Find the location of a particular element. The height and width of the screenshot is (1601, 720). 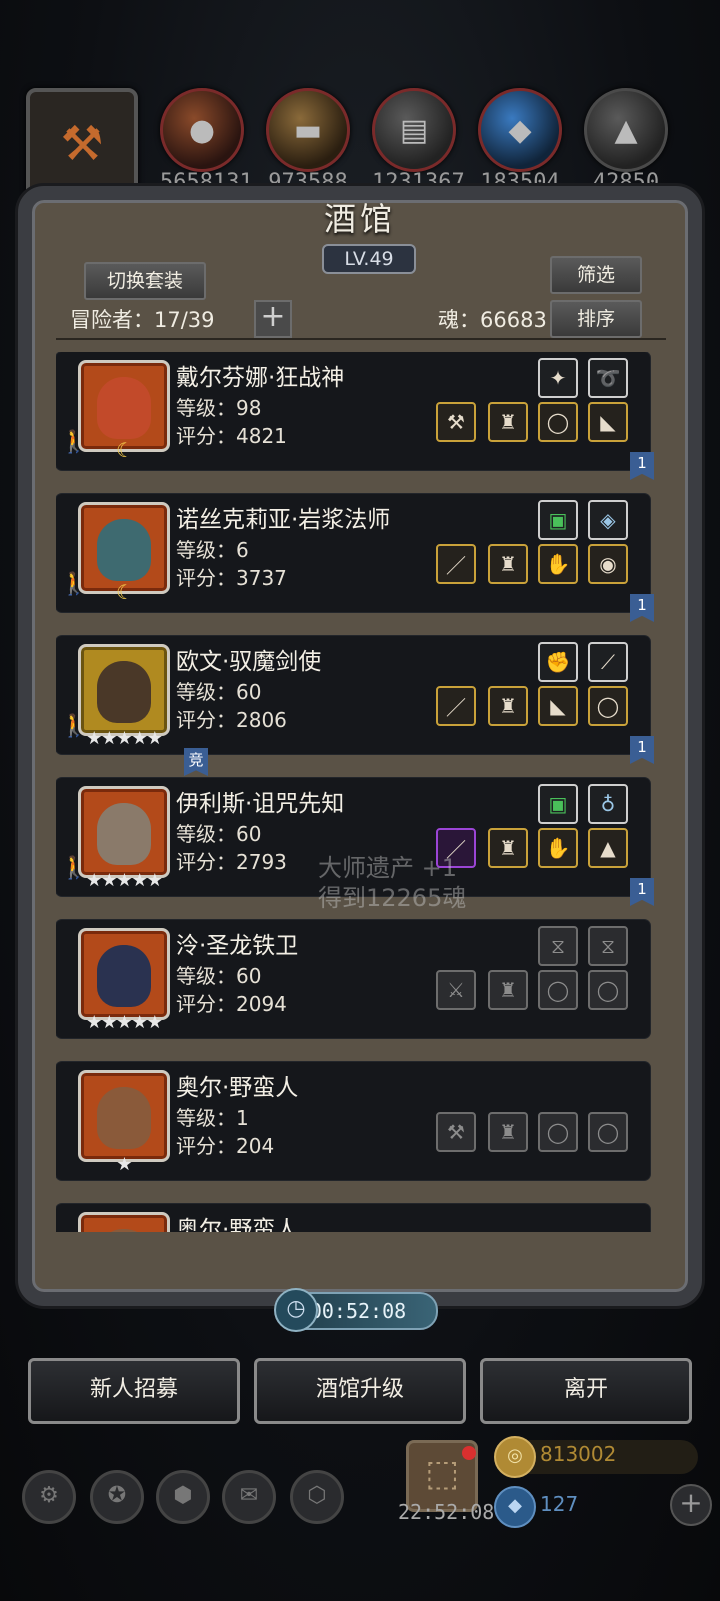

gem-amount: 127 is located at coordinates (559, 1504).